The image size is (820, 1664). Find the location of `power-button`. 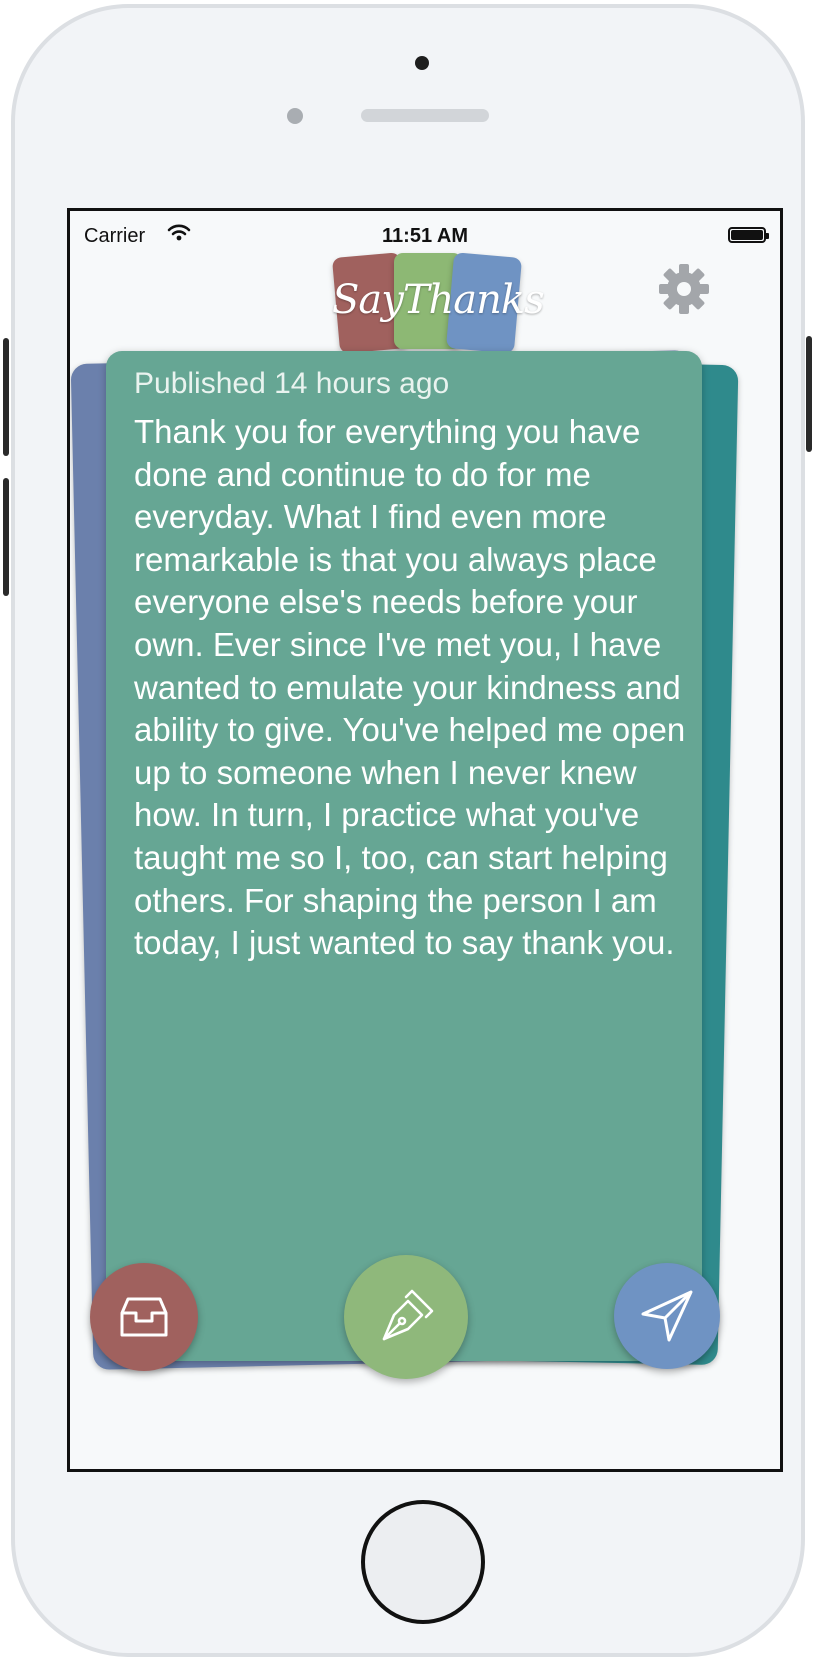

power-button is located at coordinates (809, 394).